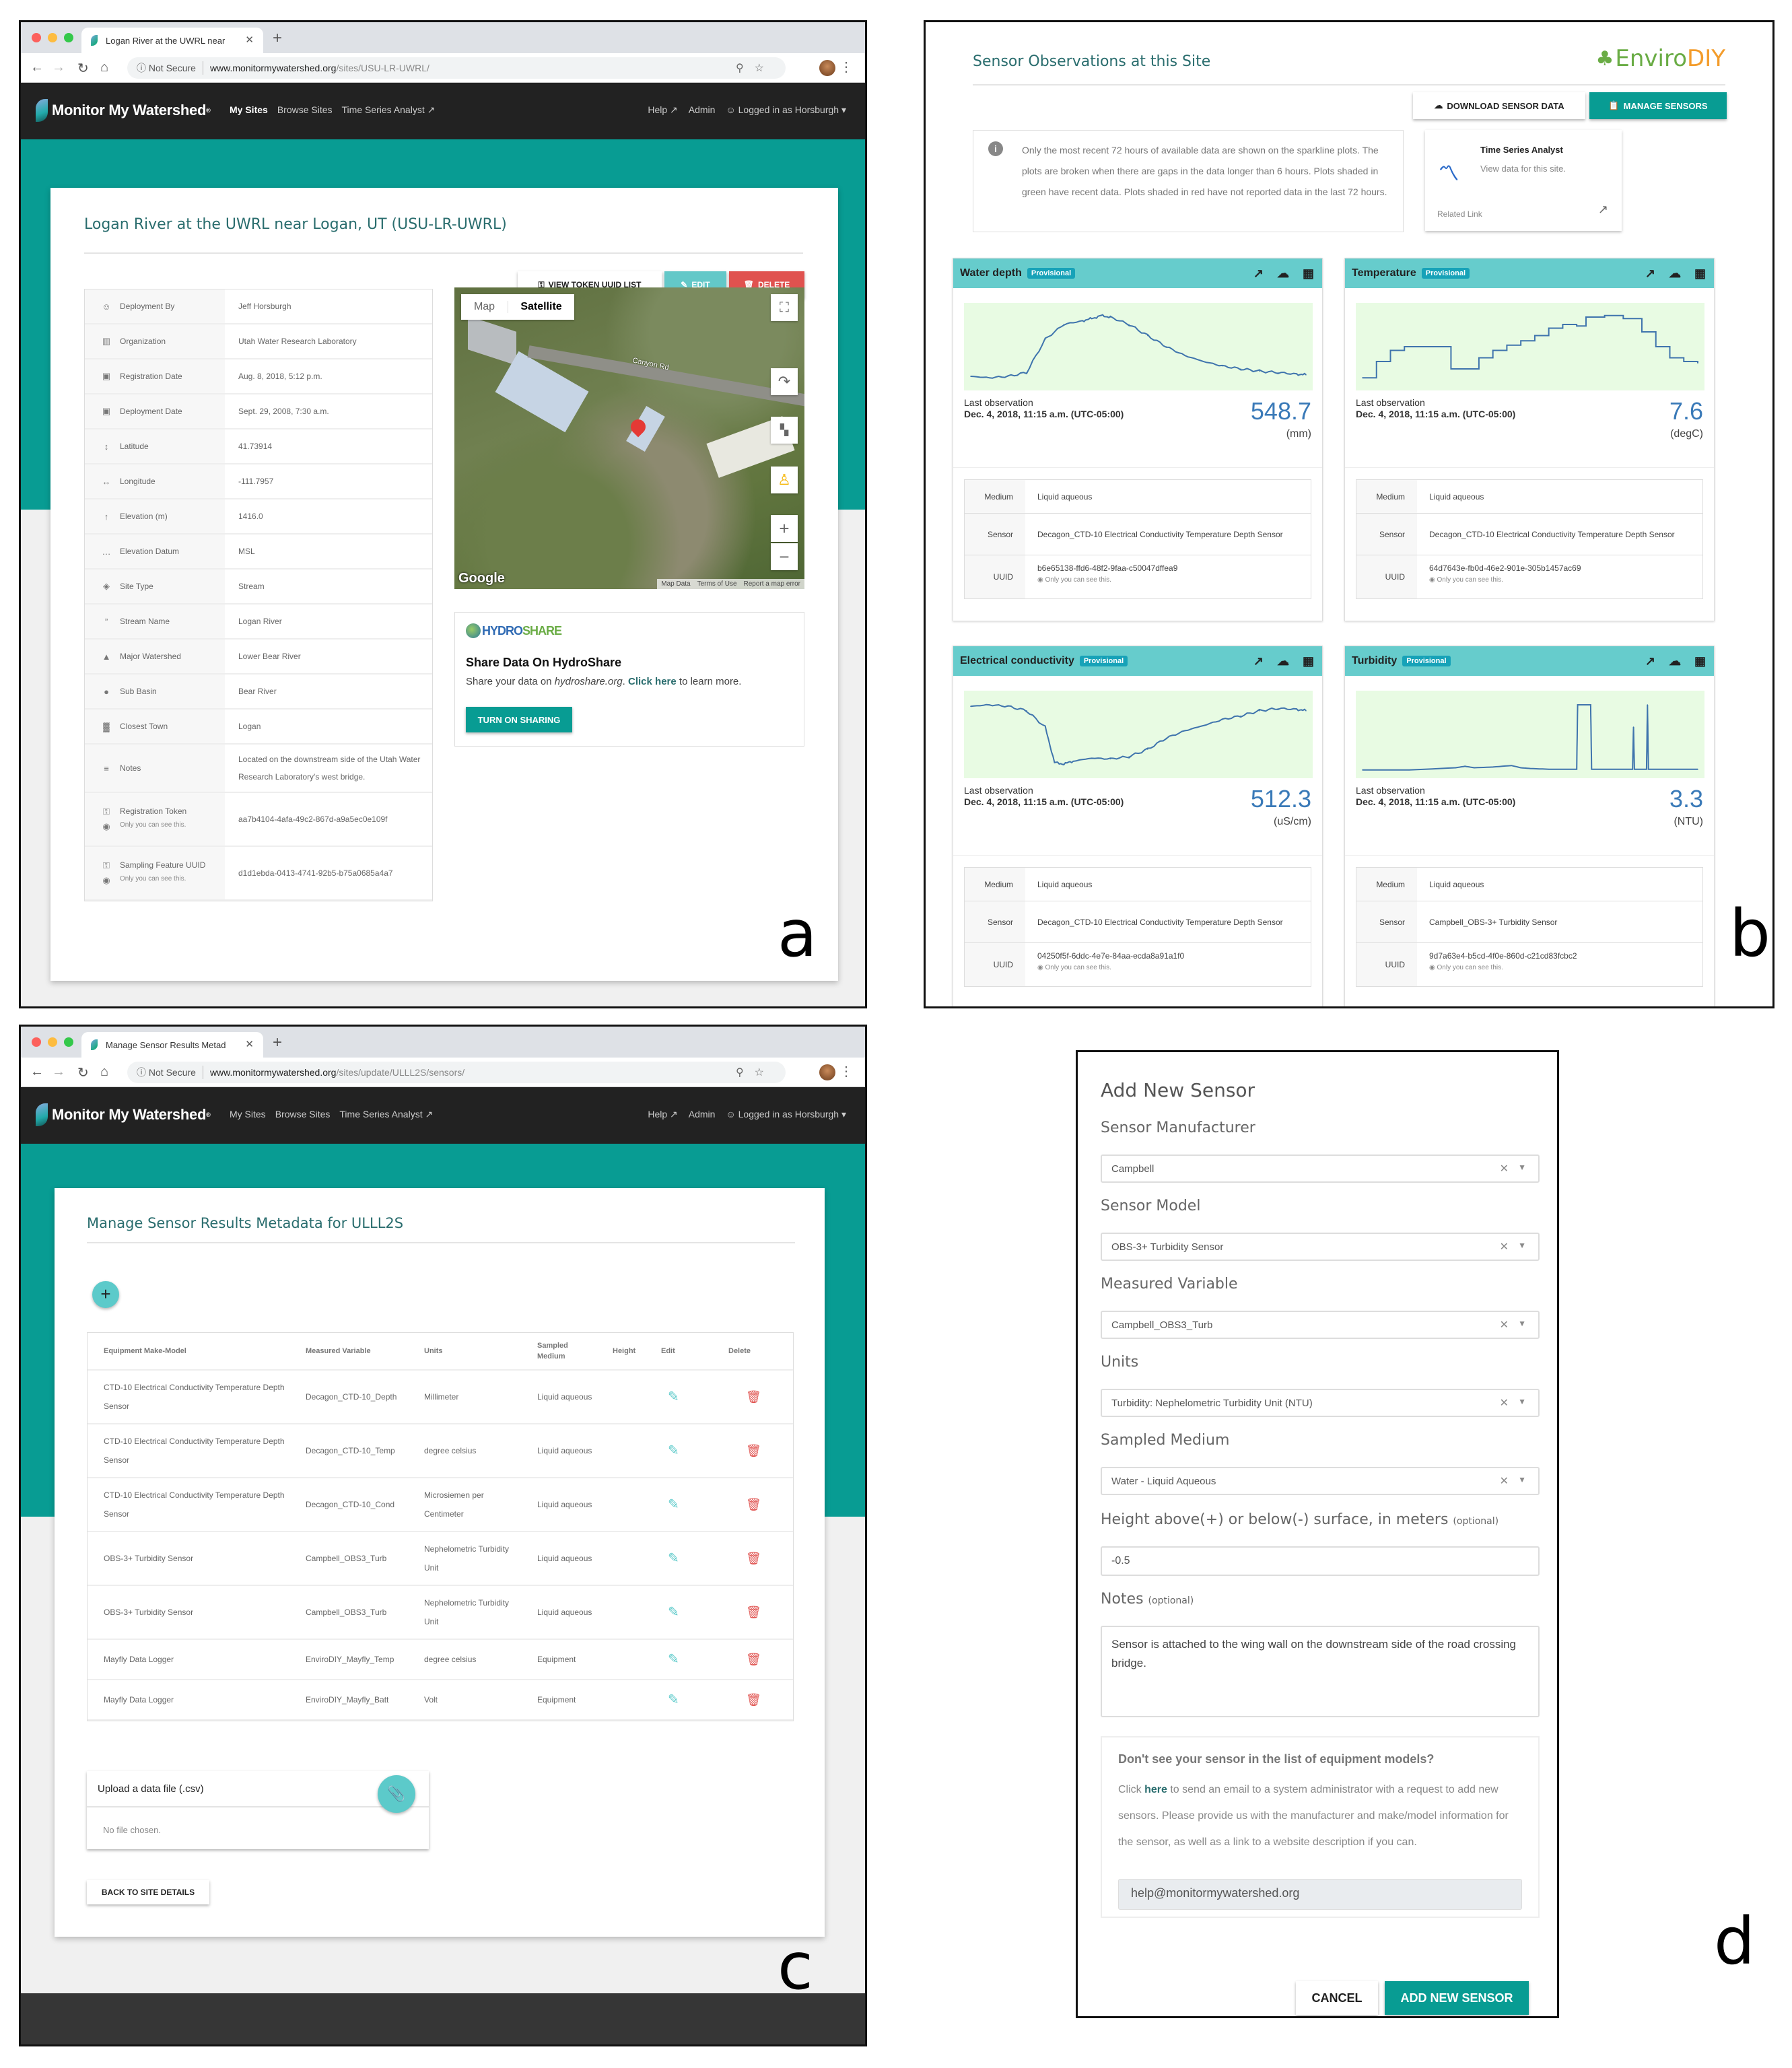  Describe the element at coordinates (784, 307) in the screenshot. I see `fullscreen-icon: ⛶` at that location.